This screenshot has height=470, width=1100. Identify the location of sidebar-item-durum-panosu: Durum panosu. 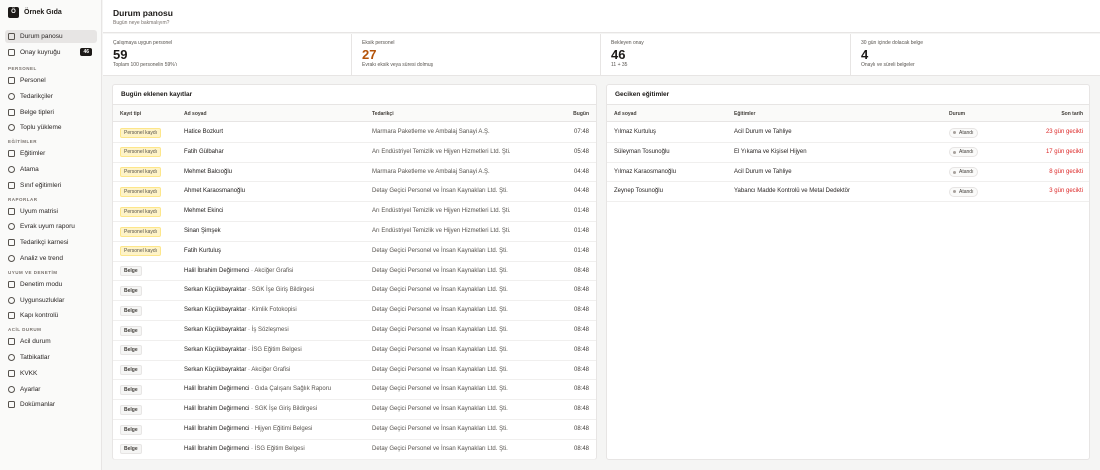
(51, 36).